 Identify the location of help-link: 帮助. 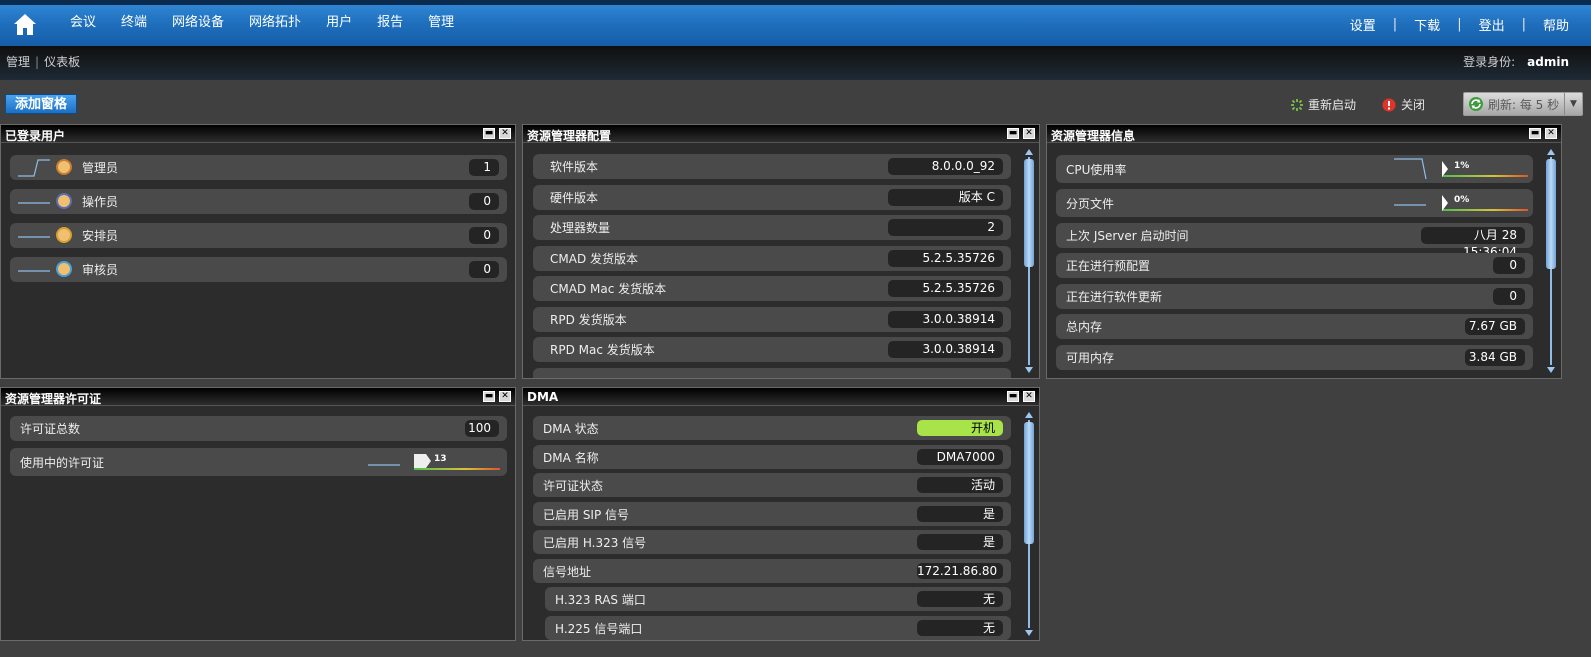
(1556, 24).